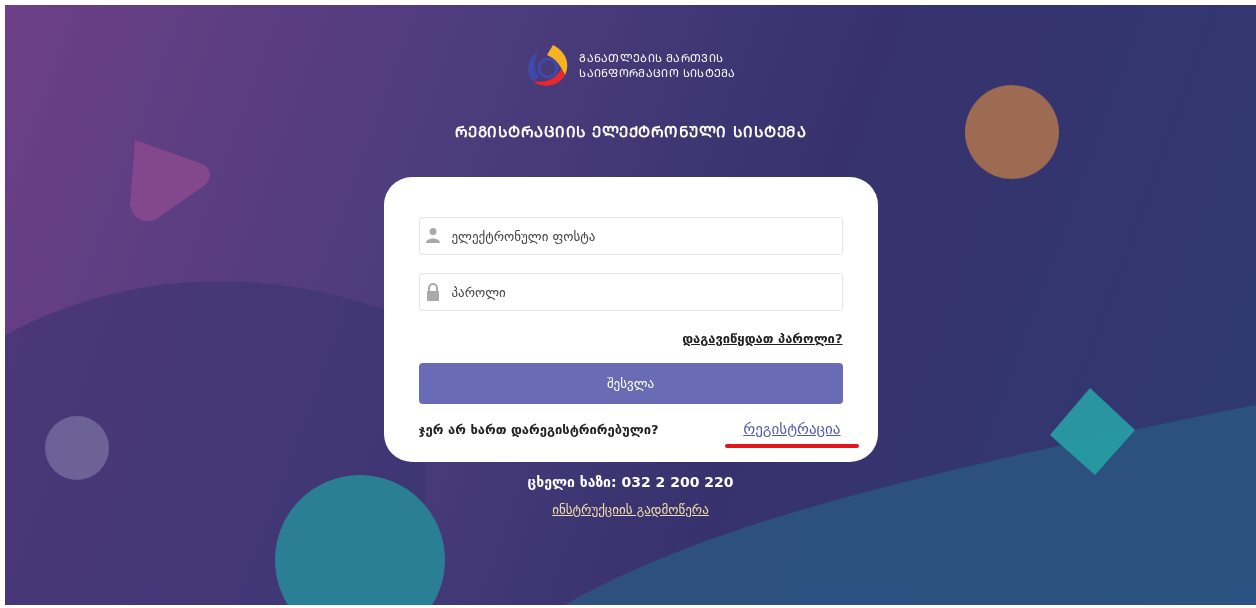 This screenshot has height=608, width=1256. I want to click on register-prompt: ჯერ არ ხართ დარეგისტრირებული?, so click(538, 429).